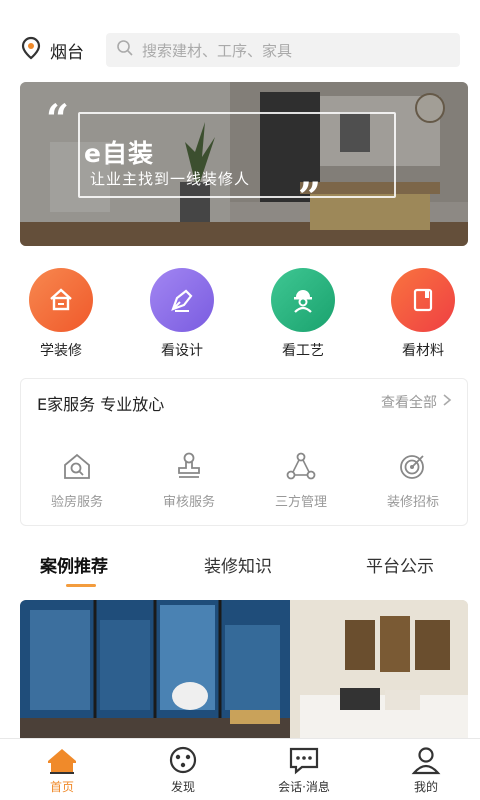  I want to click on user-icon, so click(426, 760).